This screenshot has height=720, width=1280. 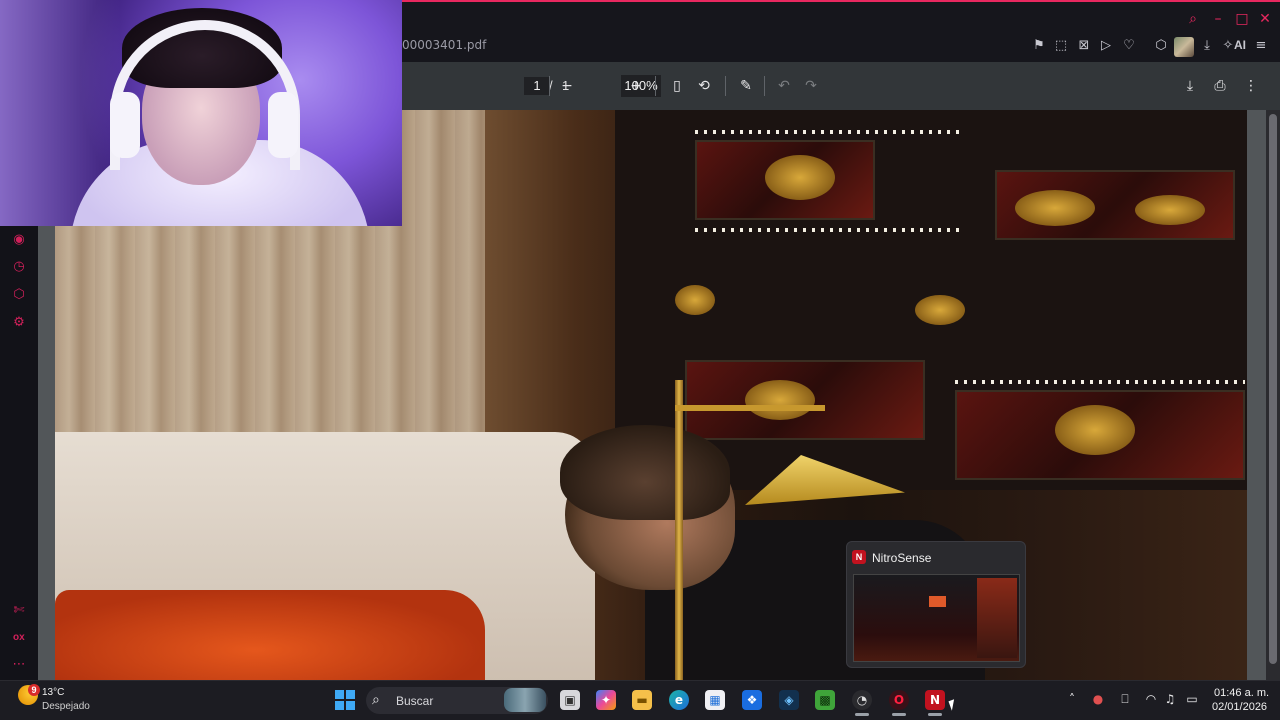 What do you see at coordinates (679, 700) in the screenshot?
I see `edge-icon: e` at bounding box center [679, 700].